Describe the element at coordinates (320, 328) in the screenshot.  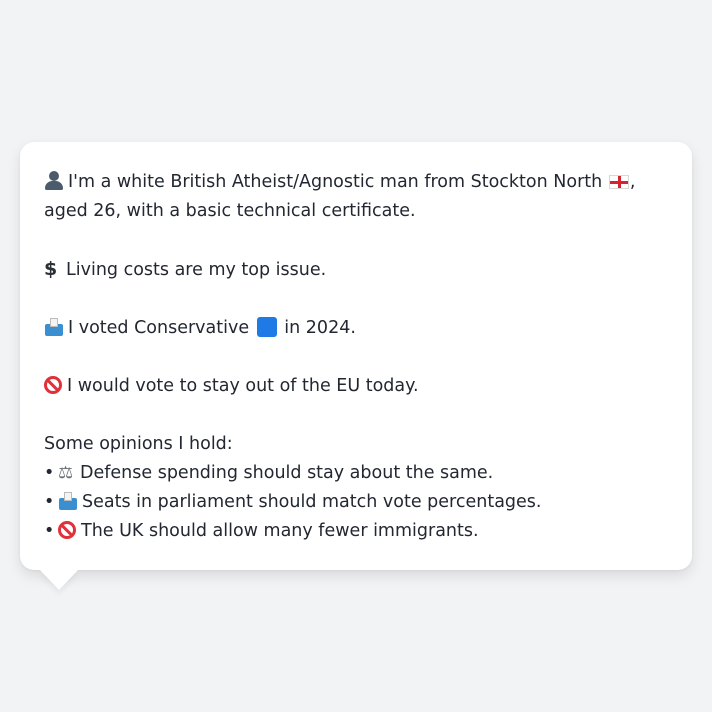
I see `voted-year-text: in 2024.` at that location.